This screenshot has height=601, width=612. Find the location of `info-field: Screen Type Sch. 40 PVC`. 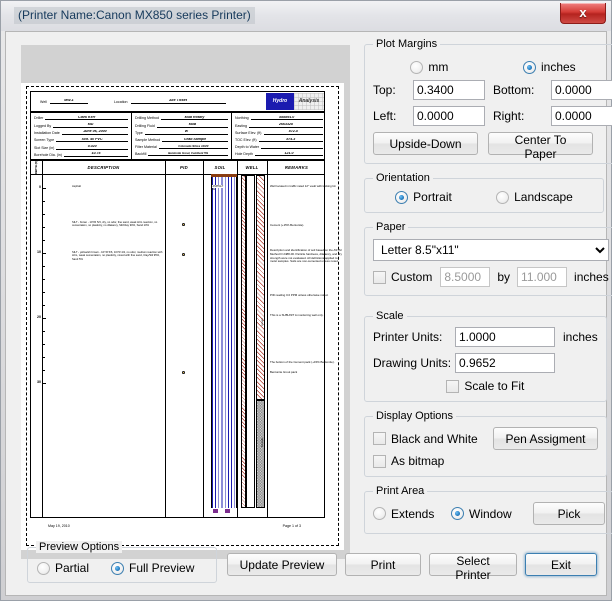

info-field: Screen Type Sch. 40 PVC is located at coordinates (81, 140).